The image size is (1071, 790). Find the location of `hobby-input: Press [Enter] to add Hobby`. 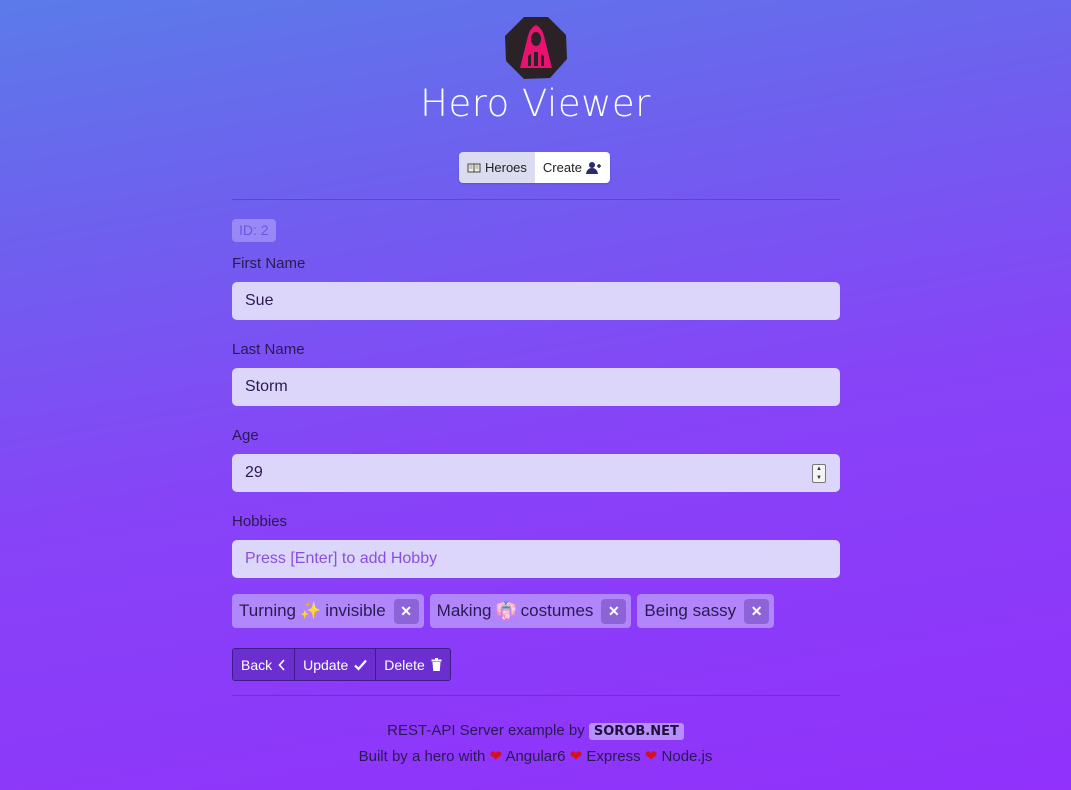

hobby-input: Press [Enter] to add Hobby is located at coordinates (536, 559).